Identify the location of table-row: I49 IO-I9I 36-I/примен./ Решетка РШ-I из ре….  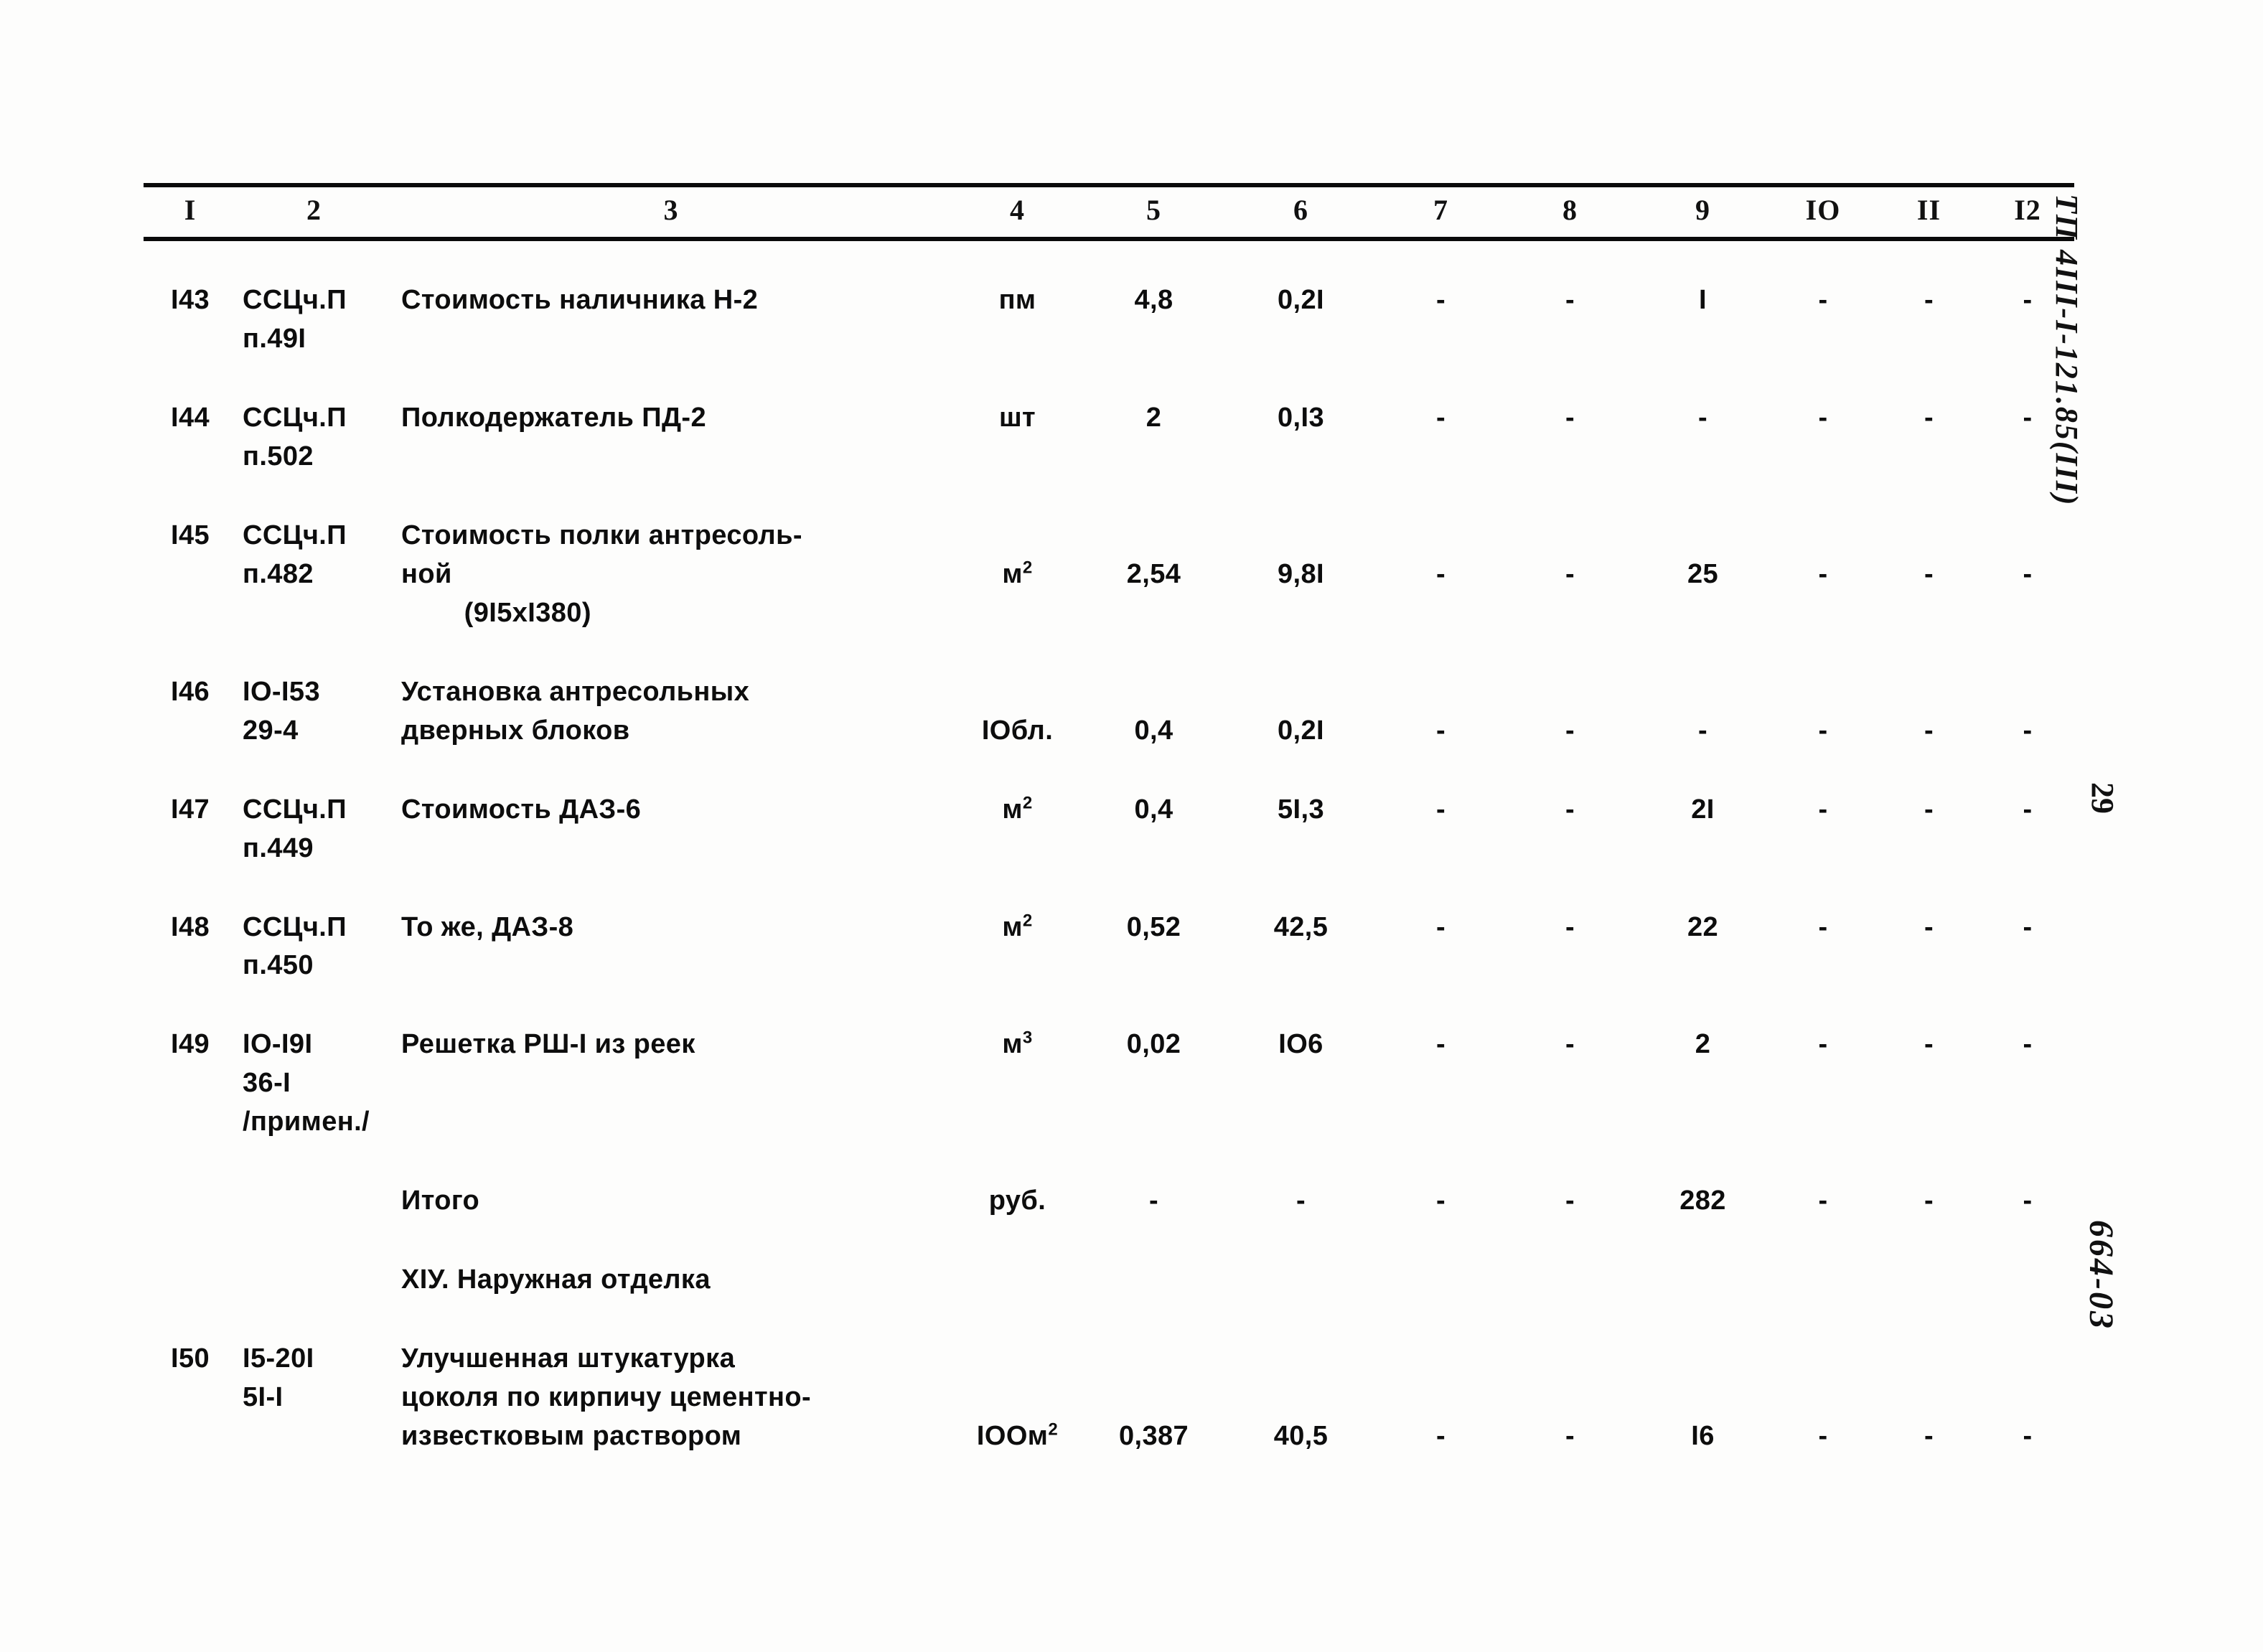
(1109, 1084).